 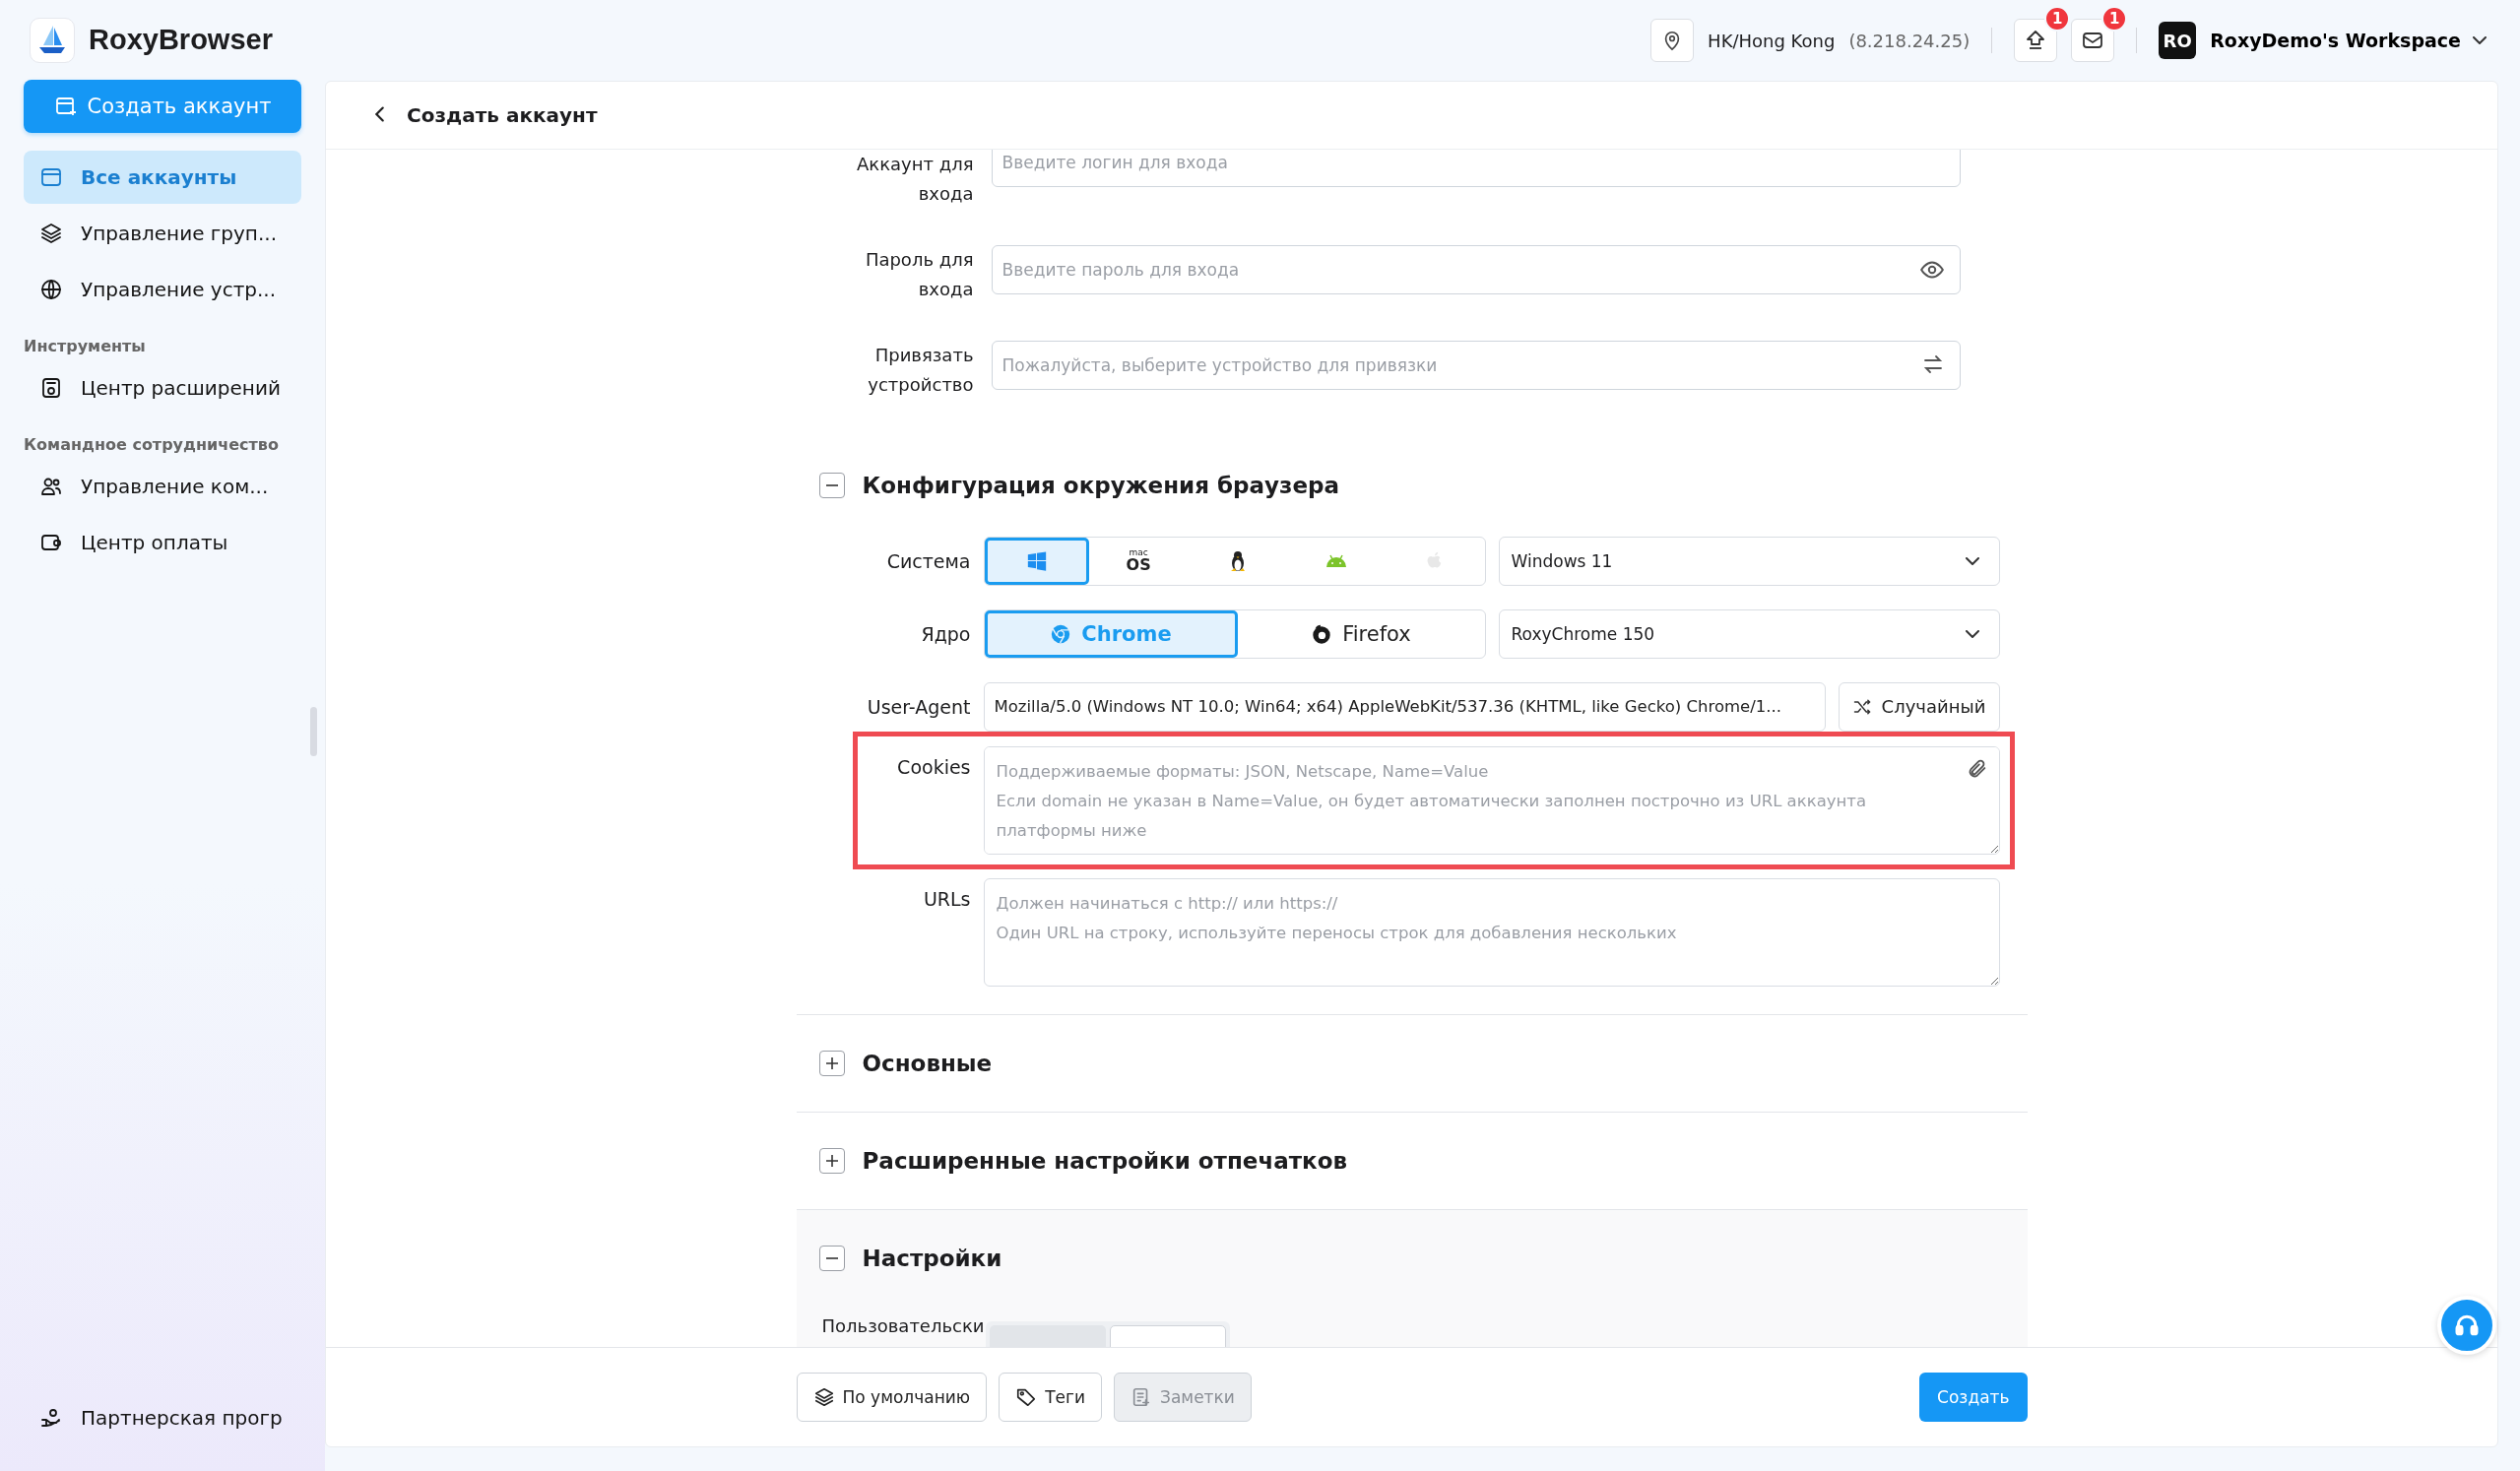 What do you see at coordinates (945, 633) in the screenshot?
I see `field-label: Ядро` at bounding box center [945, 633].